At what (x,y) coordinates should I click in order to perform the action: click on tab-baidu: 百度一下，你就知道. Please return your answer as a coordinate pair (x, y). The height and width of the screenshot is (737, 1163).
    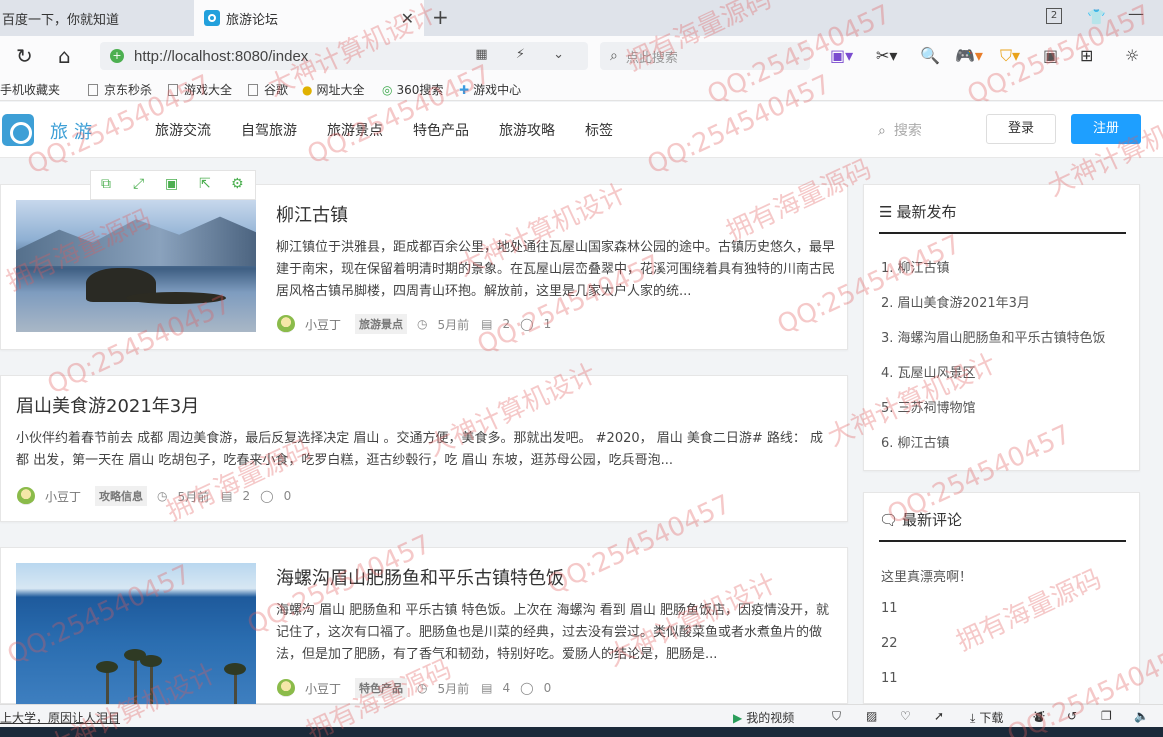
    Looking at the image, I should click on (96, 18).